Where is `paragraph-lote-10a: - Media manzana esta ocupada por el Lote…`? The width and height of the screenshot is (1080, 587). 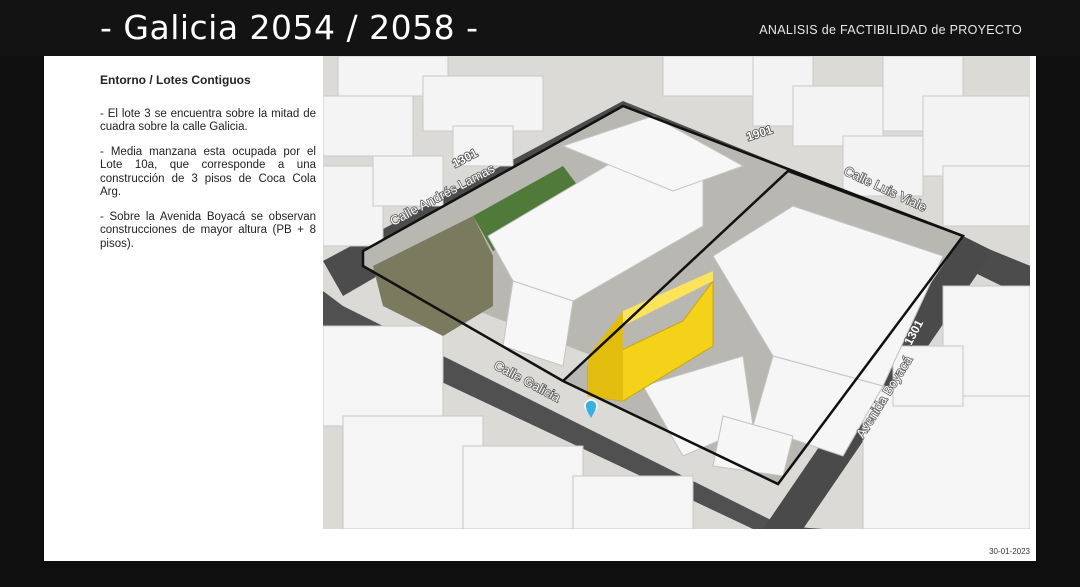
paragraph-lote-10a: - Media manzana esta ocupada por el Lote… is located at coordinates (208, 172).